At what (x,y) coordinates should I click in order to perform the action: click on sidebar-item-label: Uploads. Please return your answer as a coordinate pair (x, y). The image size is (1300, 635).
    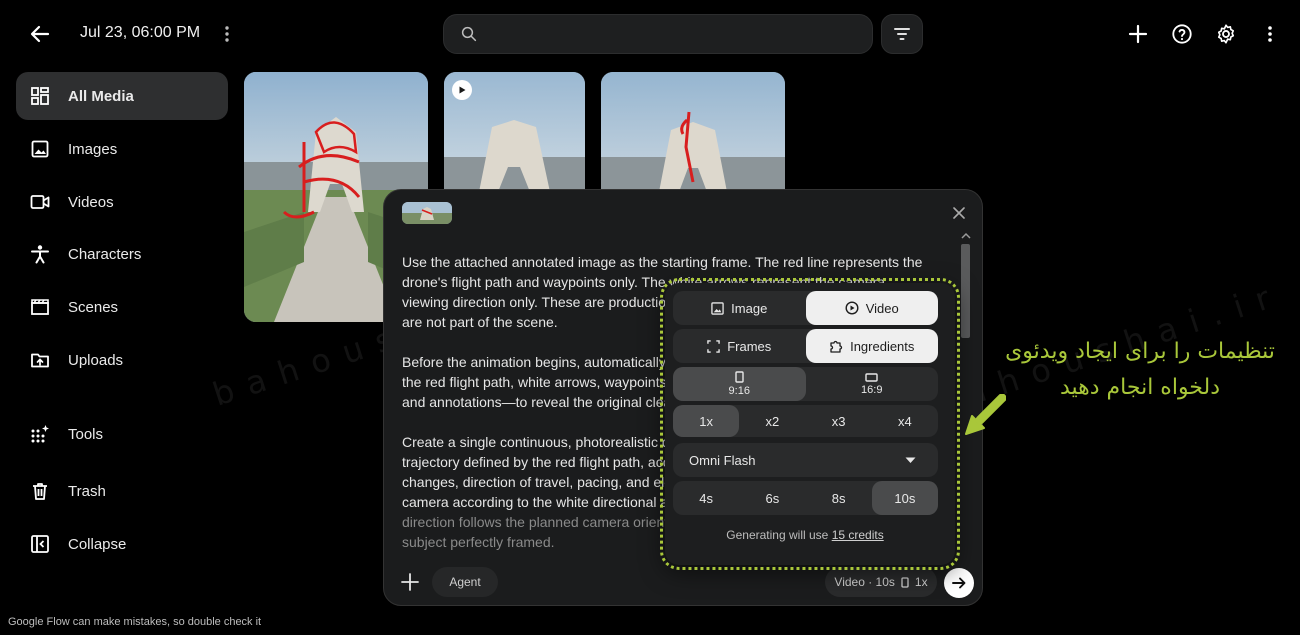
    Looking at the image, I should click on (96, 360).